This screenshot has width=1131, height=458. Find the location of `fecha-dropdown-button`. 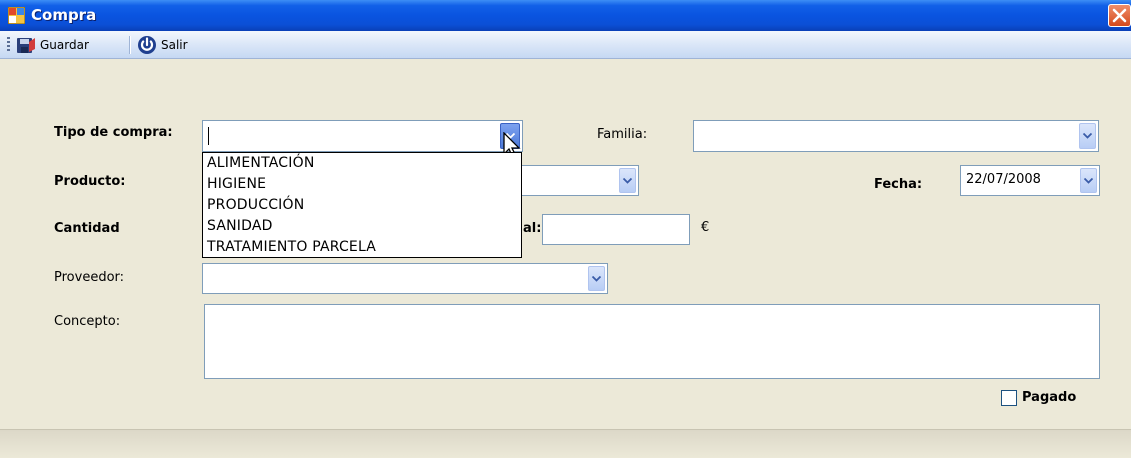

fecha-dropdown-button is located at coordinates (1088, 180).